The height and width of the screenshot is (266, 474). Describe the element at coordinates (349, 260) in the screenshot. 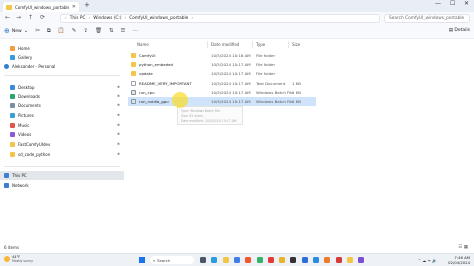

I see `folder-app-icon` at that location.